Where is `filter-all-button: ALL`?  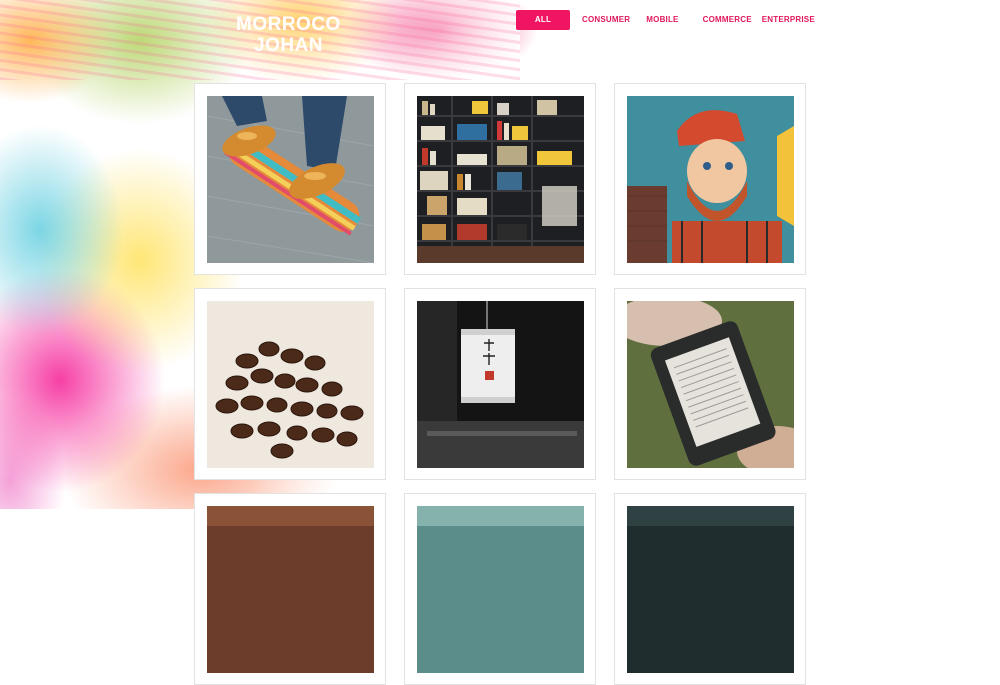 filter-all-button: ALL is located at coordinates (543, 20).